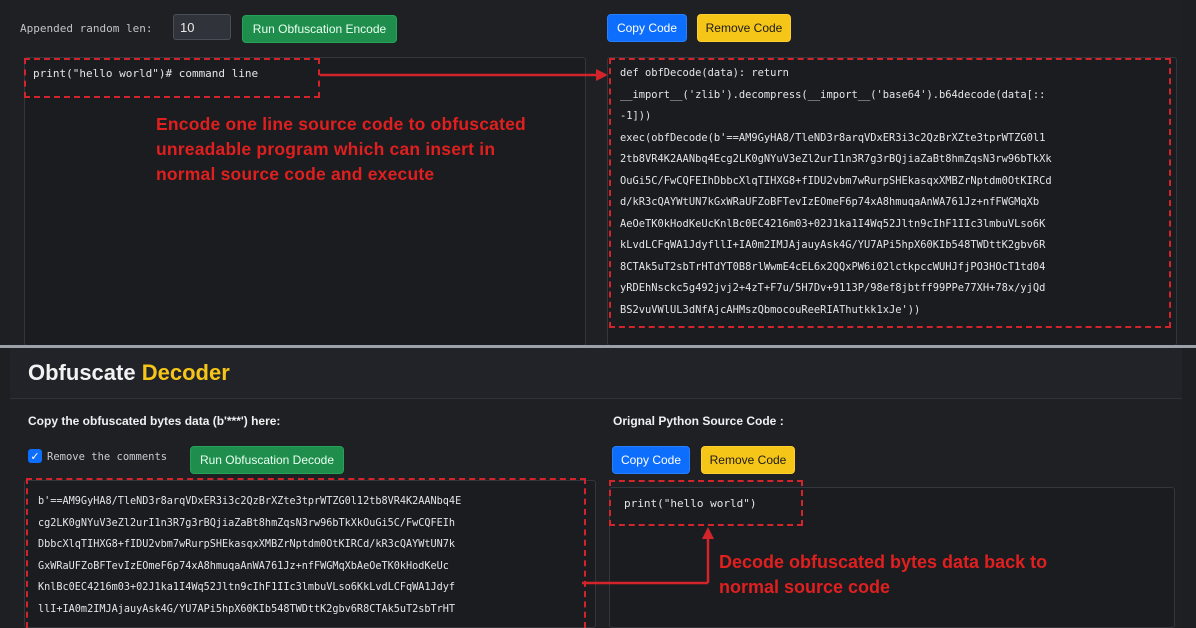 The height and width of the screenshot is (628, 1196). Describe the element at coordinates (464, 75) in the screenshot. I see `encode-arrow` at that location.